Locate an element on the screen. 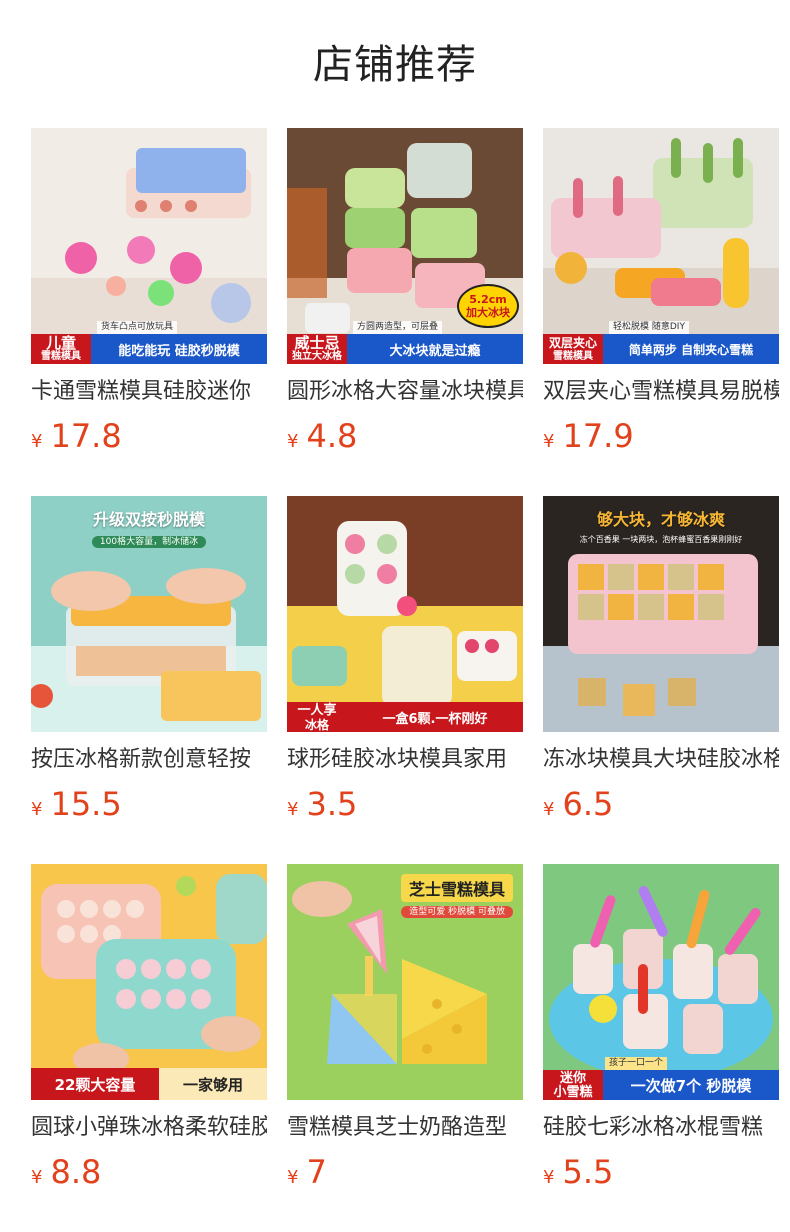  product-card: 升级双按秒脱模 100格大容量，制冰储冰 按压冰格新款创意轻按 ¥15.5 is located at coordinates (149, 680).